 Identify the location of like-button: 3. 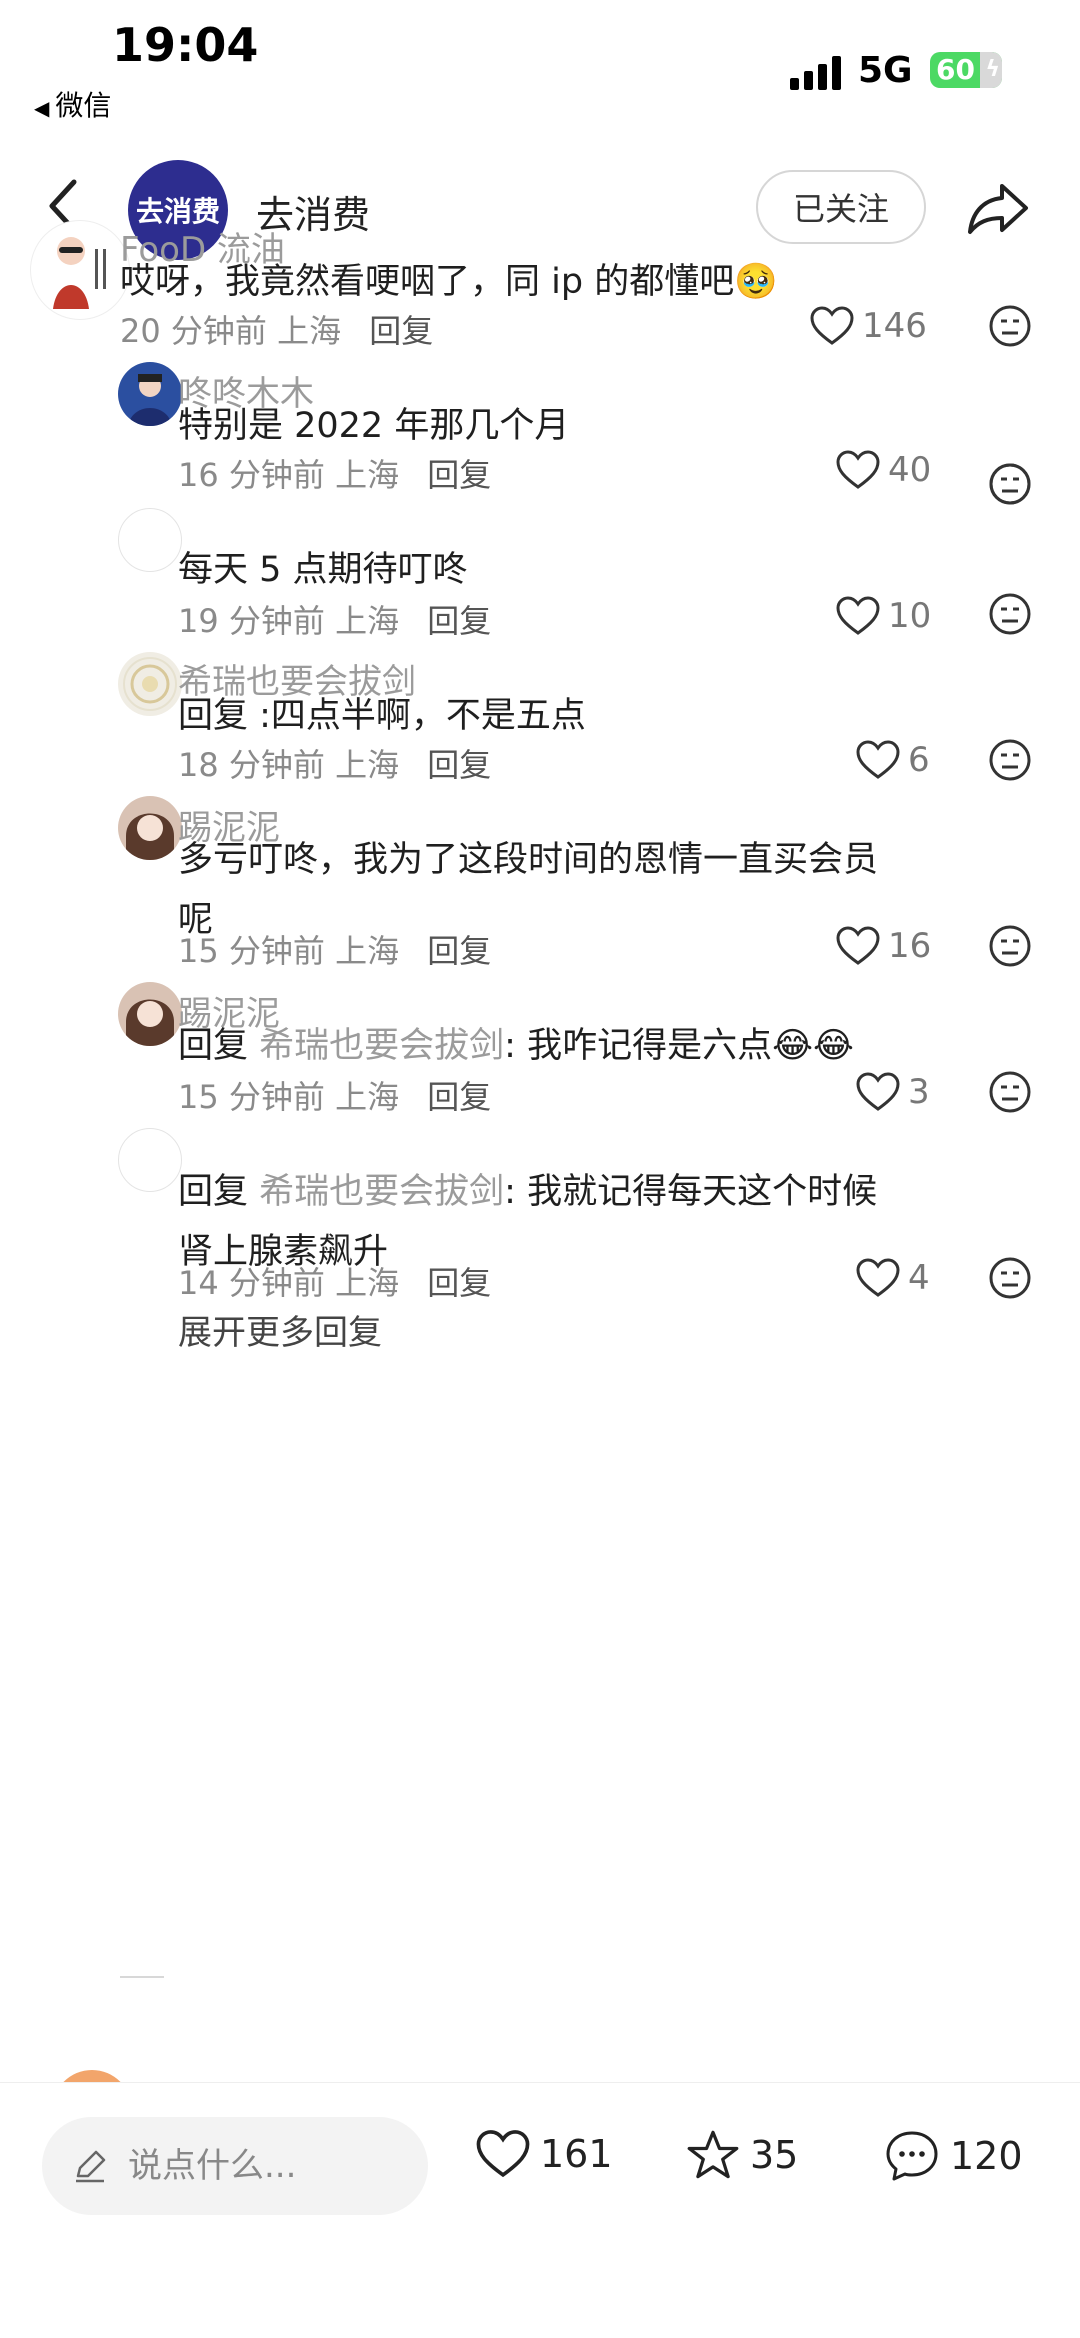
(893, 1092).